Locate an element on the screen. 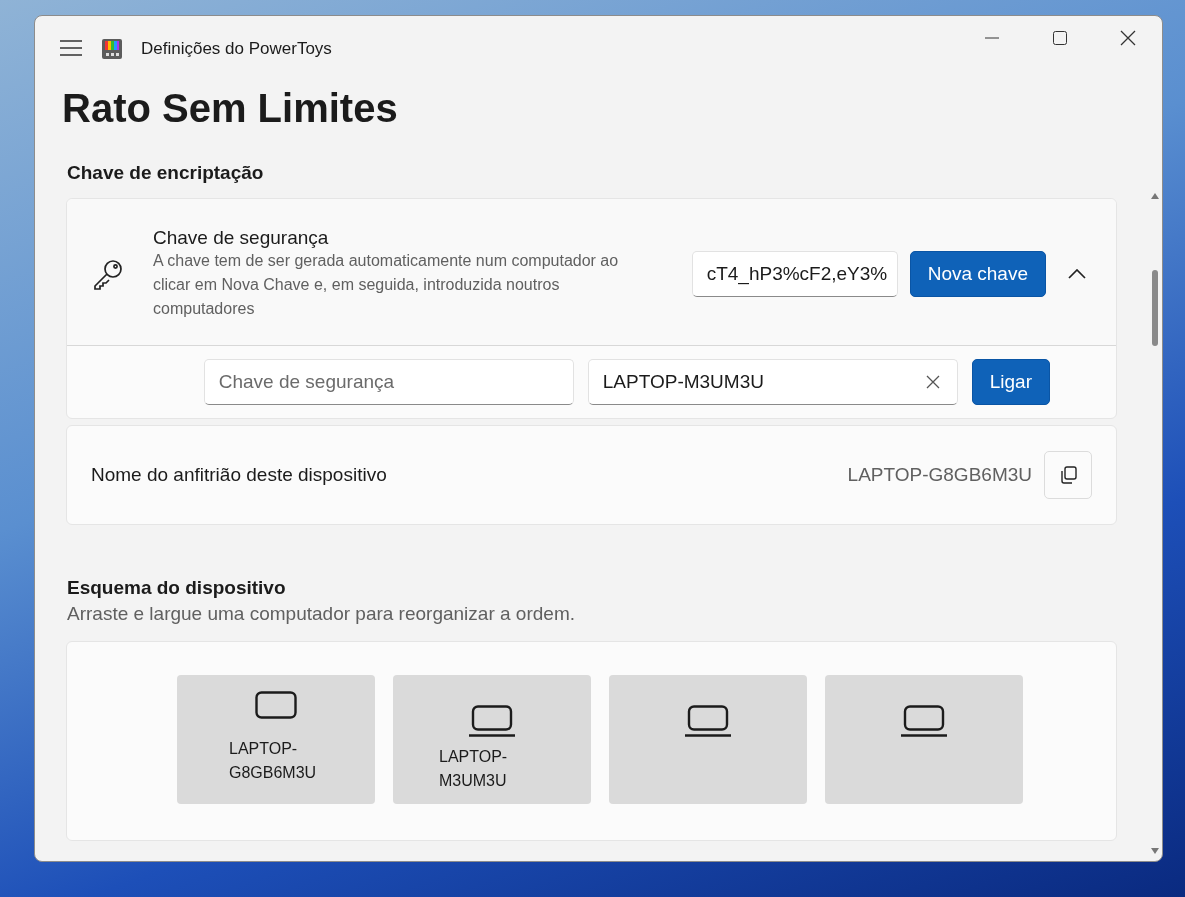  device-name: LAPTOP- G8GB6M3U is located at coordinates (273, 761).